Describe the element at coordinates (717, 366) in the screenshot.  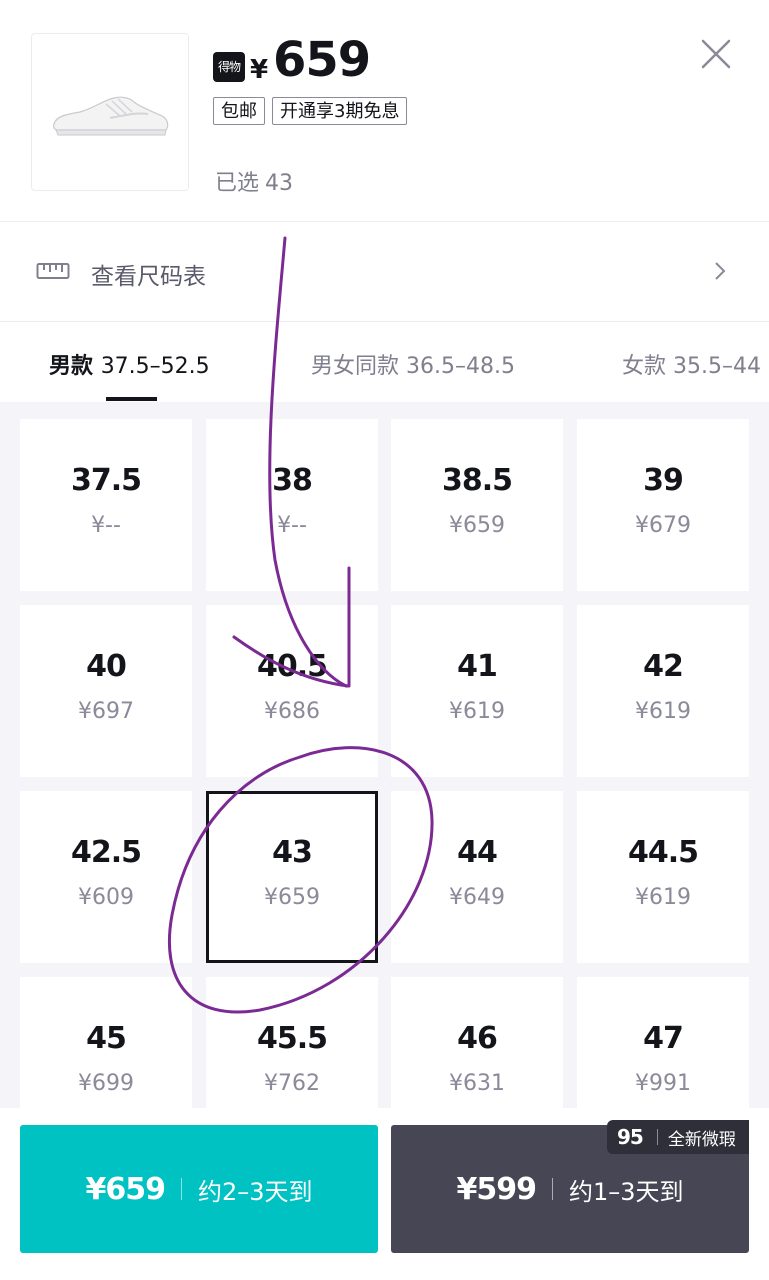
I see `tab-womens-range: 35.5–44` at that location.